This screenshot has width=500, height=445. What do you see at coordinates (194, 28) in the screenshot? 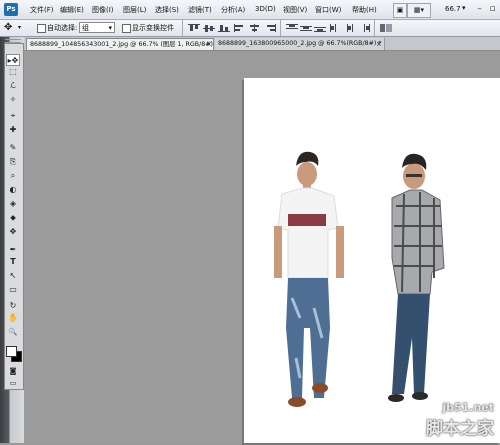
I see `align-top-icon` at bounding box center [194, 28].